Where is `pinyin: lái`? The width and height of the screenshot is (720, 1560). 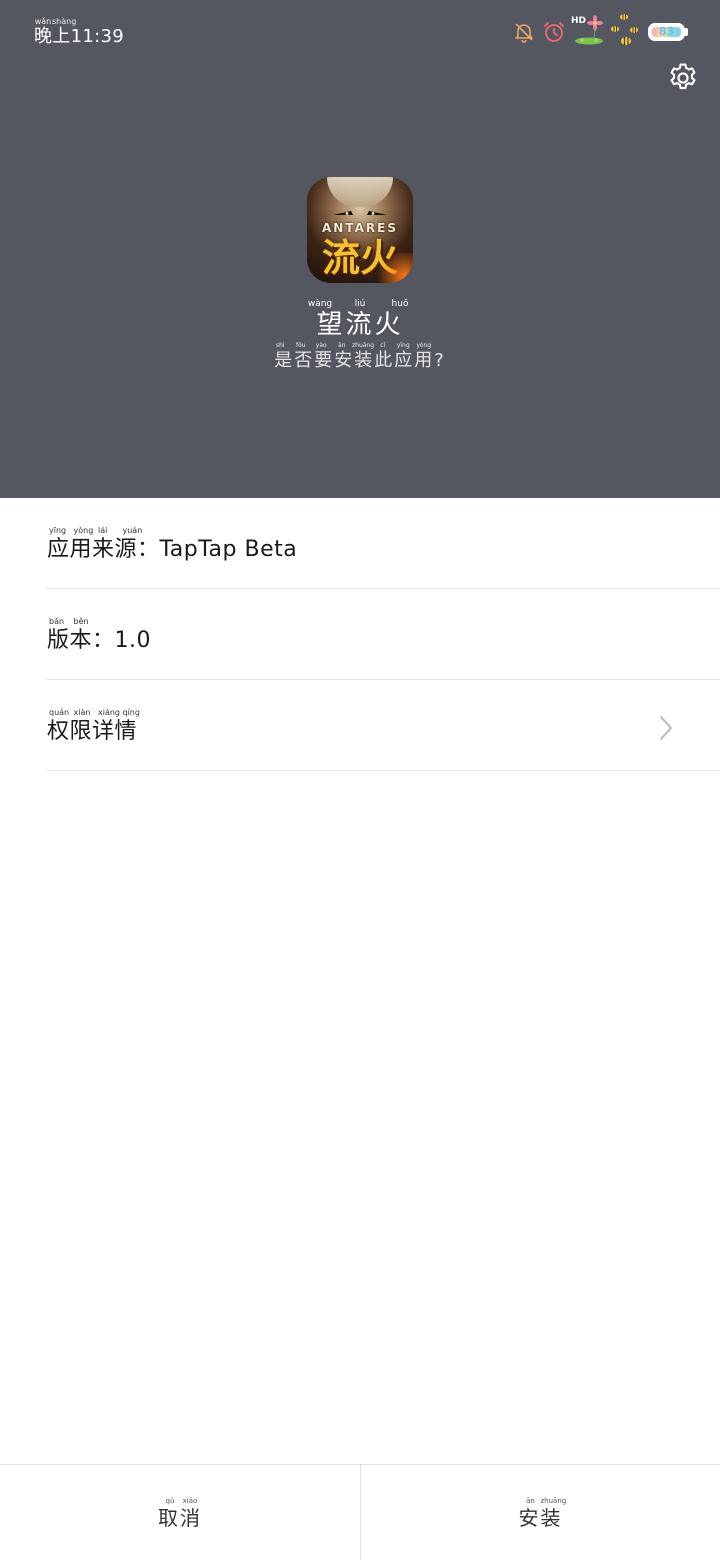 pinyin: lái is located at coordinates (103, 530).